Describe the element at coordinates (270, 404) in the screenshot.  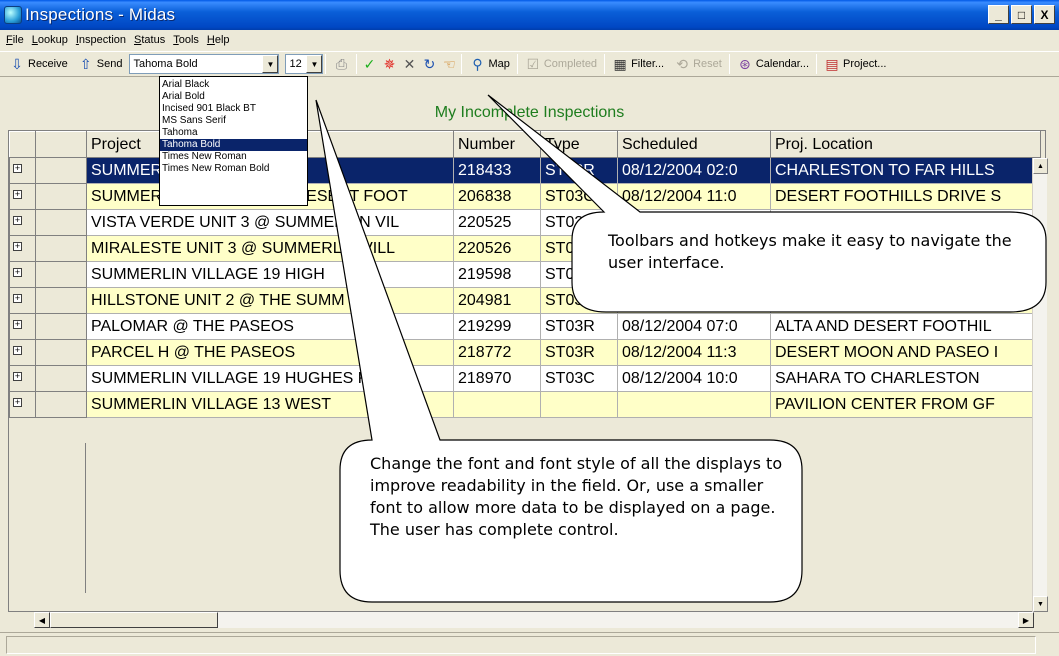
I see `cell-project: SUMMERLIN VILLAGE 13 WEST` at that location.